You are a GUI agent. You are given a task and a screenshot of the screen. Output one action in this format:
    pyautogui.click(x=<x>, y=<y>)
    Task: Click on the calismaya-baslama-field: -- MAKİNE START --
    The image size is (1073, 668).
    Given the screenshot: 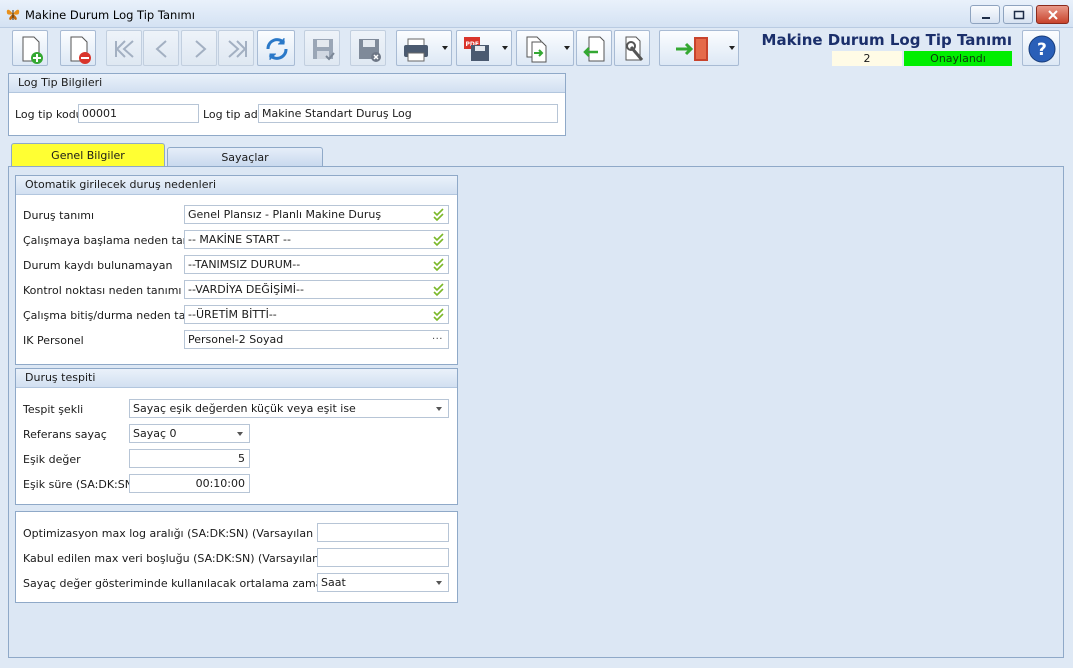 What is the action you would take?
    pyautogui.click(x=316, y=239)
    